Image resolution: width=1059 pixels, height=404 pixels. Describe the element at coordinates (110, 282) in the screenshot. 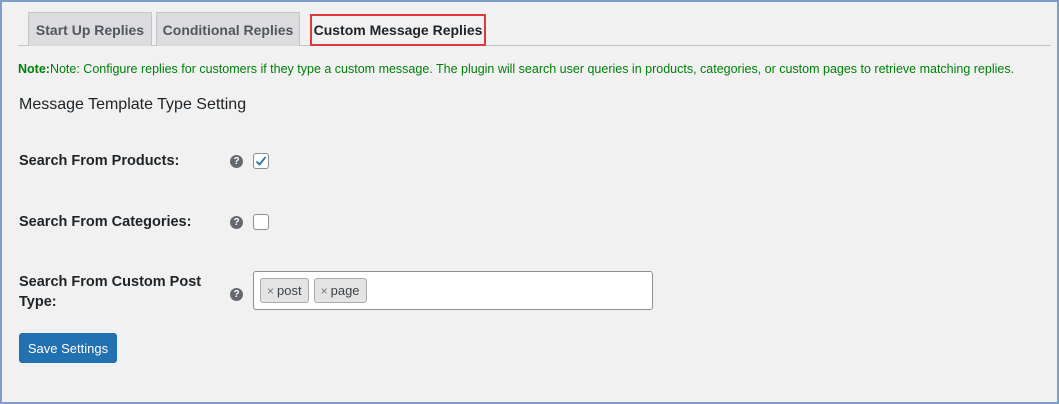

I see `search-custom-post-label-line1: Search From Custom Post` at that location.